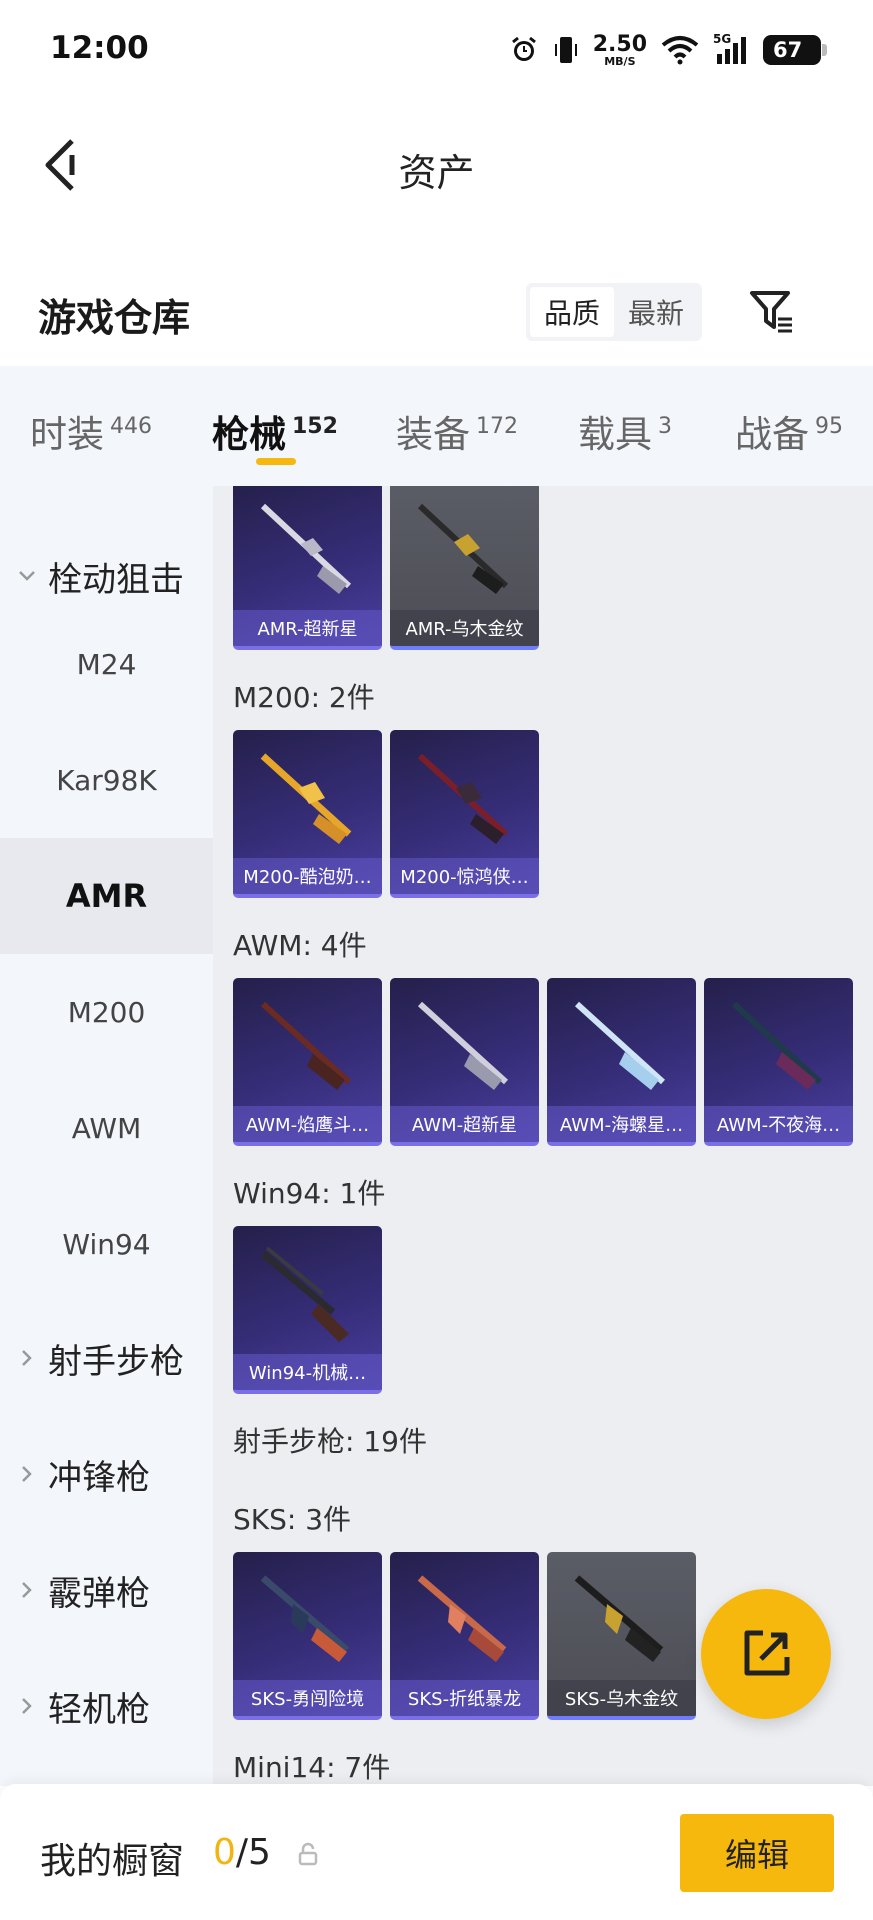 This screenshot has height=1920, width=873. Describe the element at coordinates (565, 50) in the screenshot. I see `vibrate-icon` at that location.